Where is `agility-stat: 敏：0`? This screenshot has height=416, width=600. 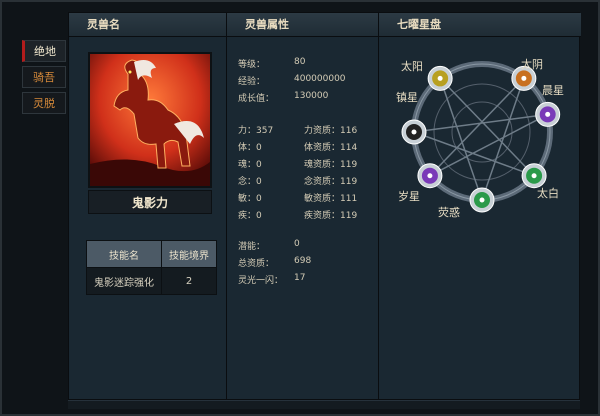 agility-stat: 敏：0 is located at coordinates (250, 199).